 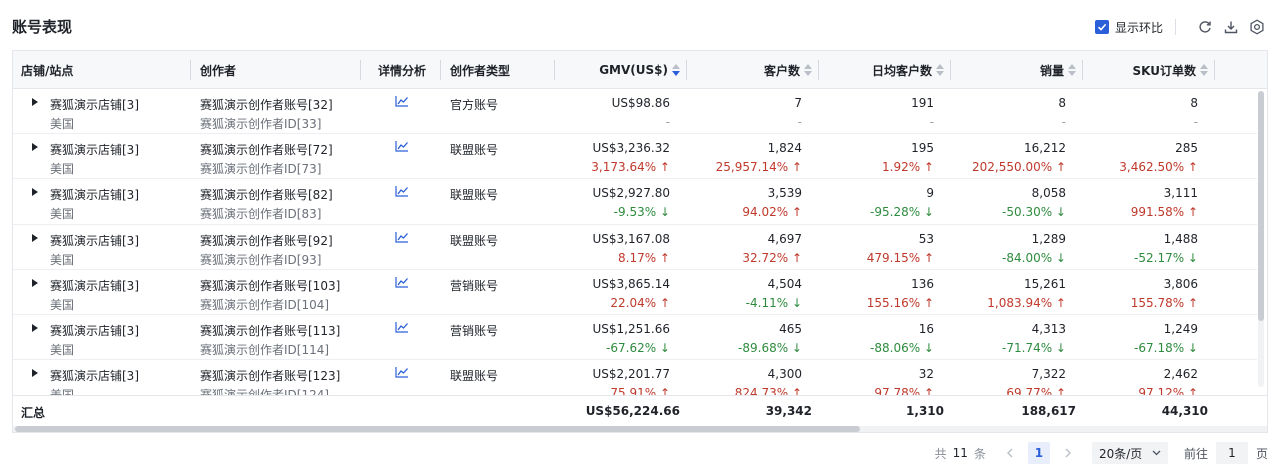 I want to click on goto-page-input, so click(x=1231, y=453).